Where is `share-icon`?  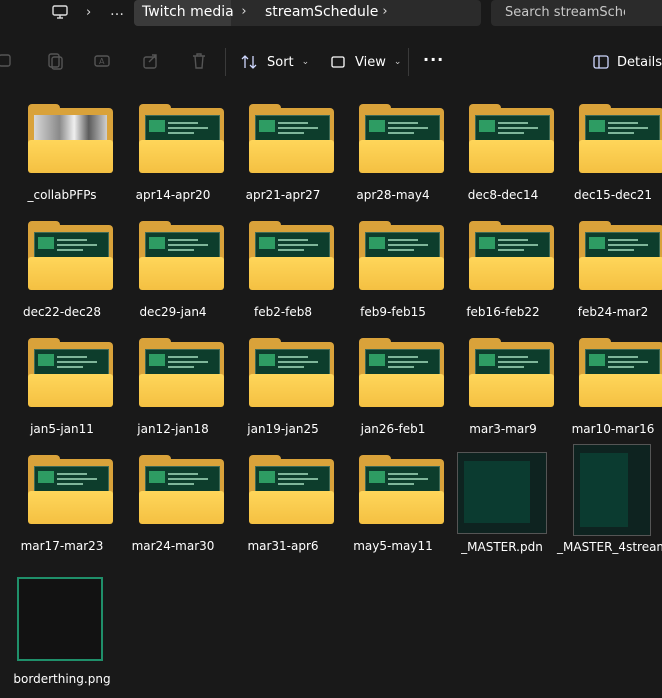 share-icon is located at coordinates (151, 61).